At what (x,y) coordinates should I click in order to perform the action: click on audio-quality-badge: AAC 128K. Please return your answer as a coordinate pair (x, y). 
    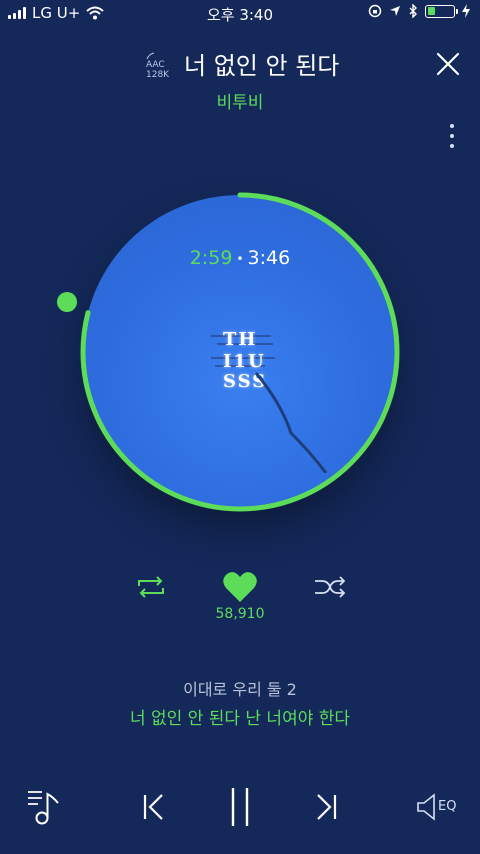
    Looking at the image, I should click on (164, 66).